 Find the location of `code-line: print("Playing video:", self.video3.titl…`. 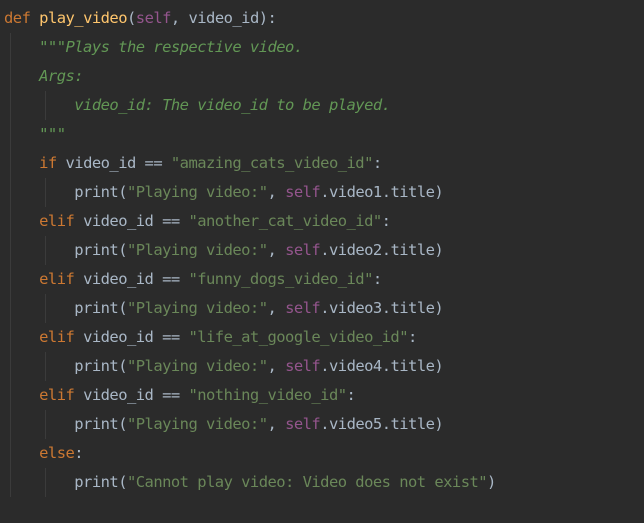

code-line: print("Playing video:", self.video3.titl… is located at coordinates (324, 308).